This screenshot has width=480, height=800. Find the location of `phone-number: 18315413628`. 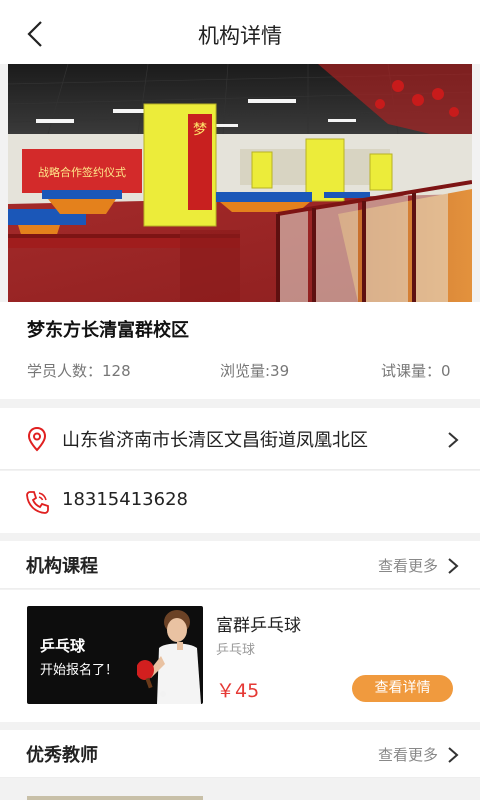

phone-number: 18315413628 is located at coordinates (125, 499).